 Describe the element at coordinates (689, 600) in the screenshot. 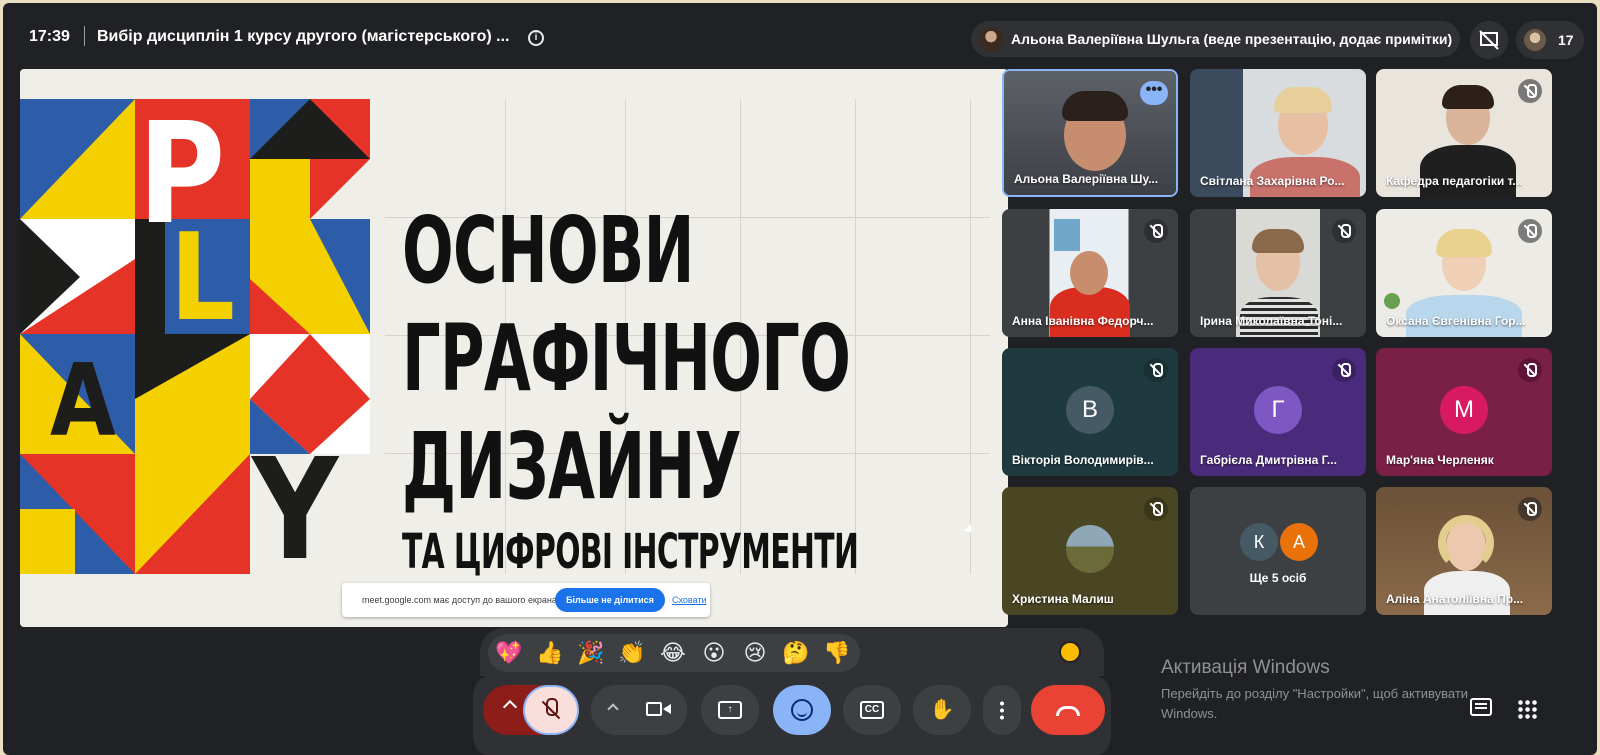

I see `hide-link: Сховати` at that location.